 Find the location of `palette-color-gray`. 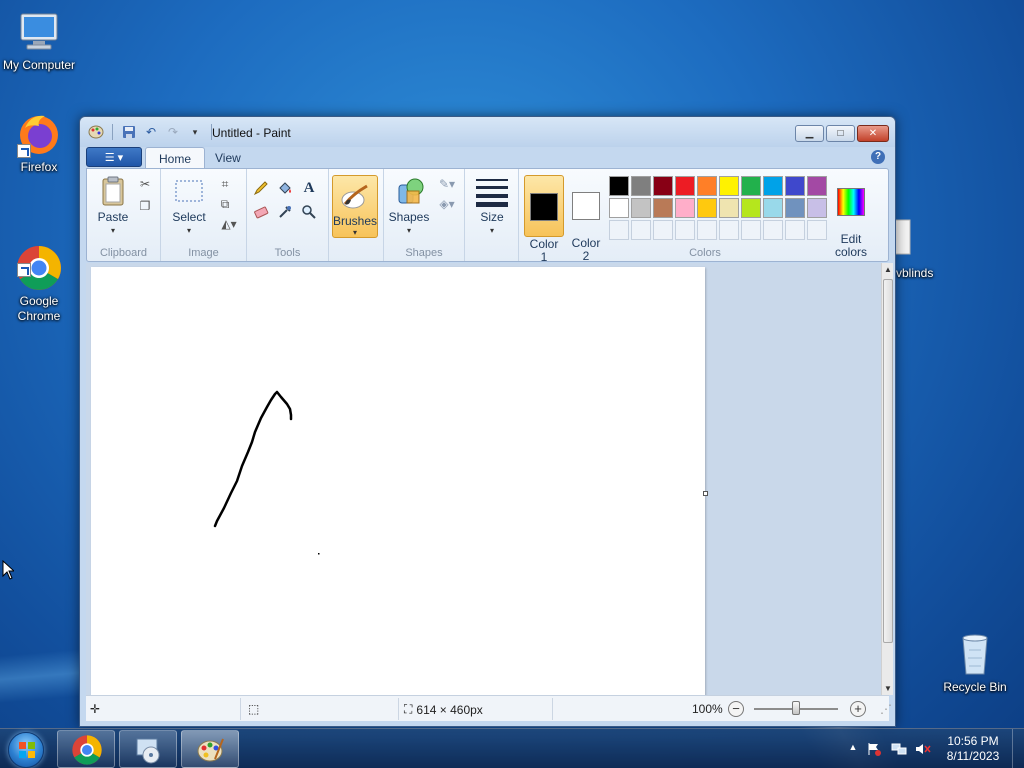

palette-color-gray is located at coordinates (641, 186).